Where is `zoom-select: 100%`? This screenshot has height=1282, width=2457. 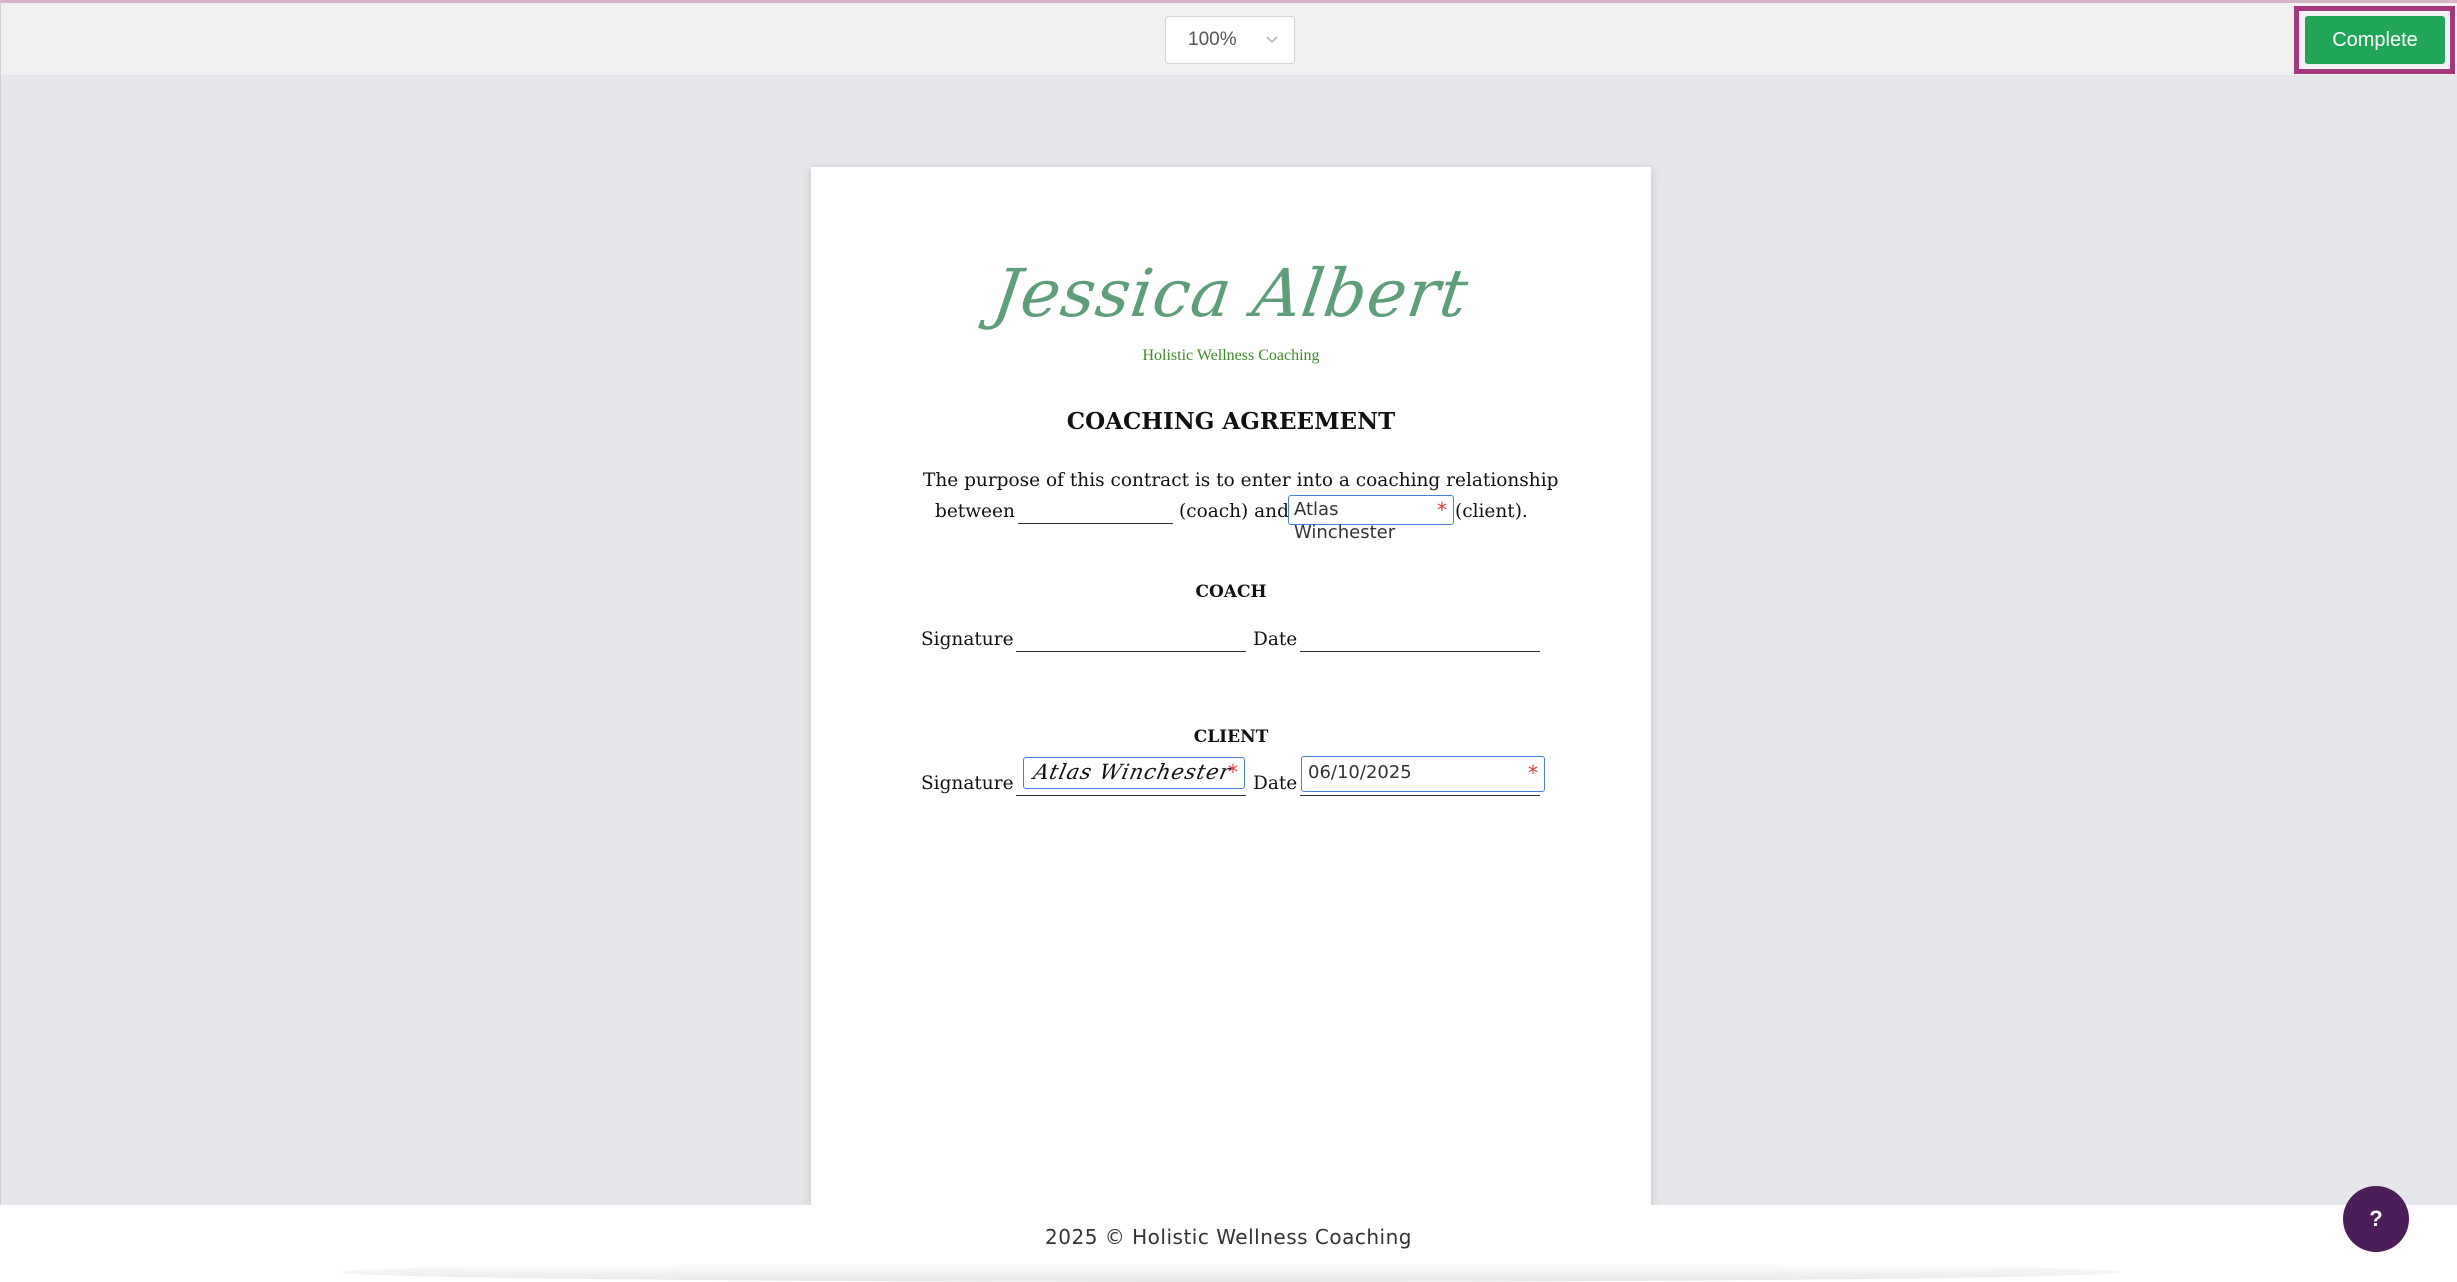 zoom-select: 100% is located at coordinates (1230, 40).